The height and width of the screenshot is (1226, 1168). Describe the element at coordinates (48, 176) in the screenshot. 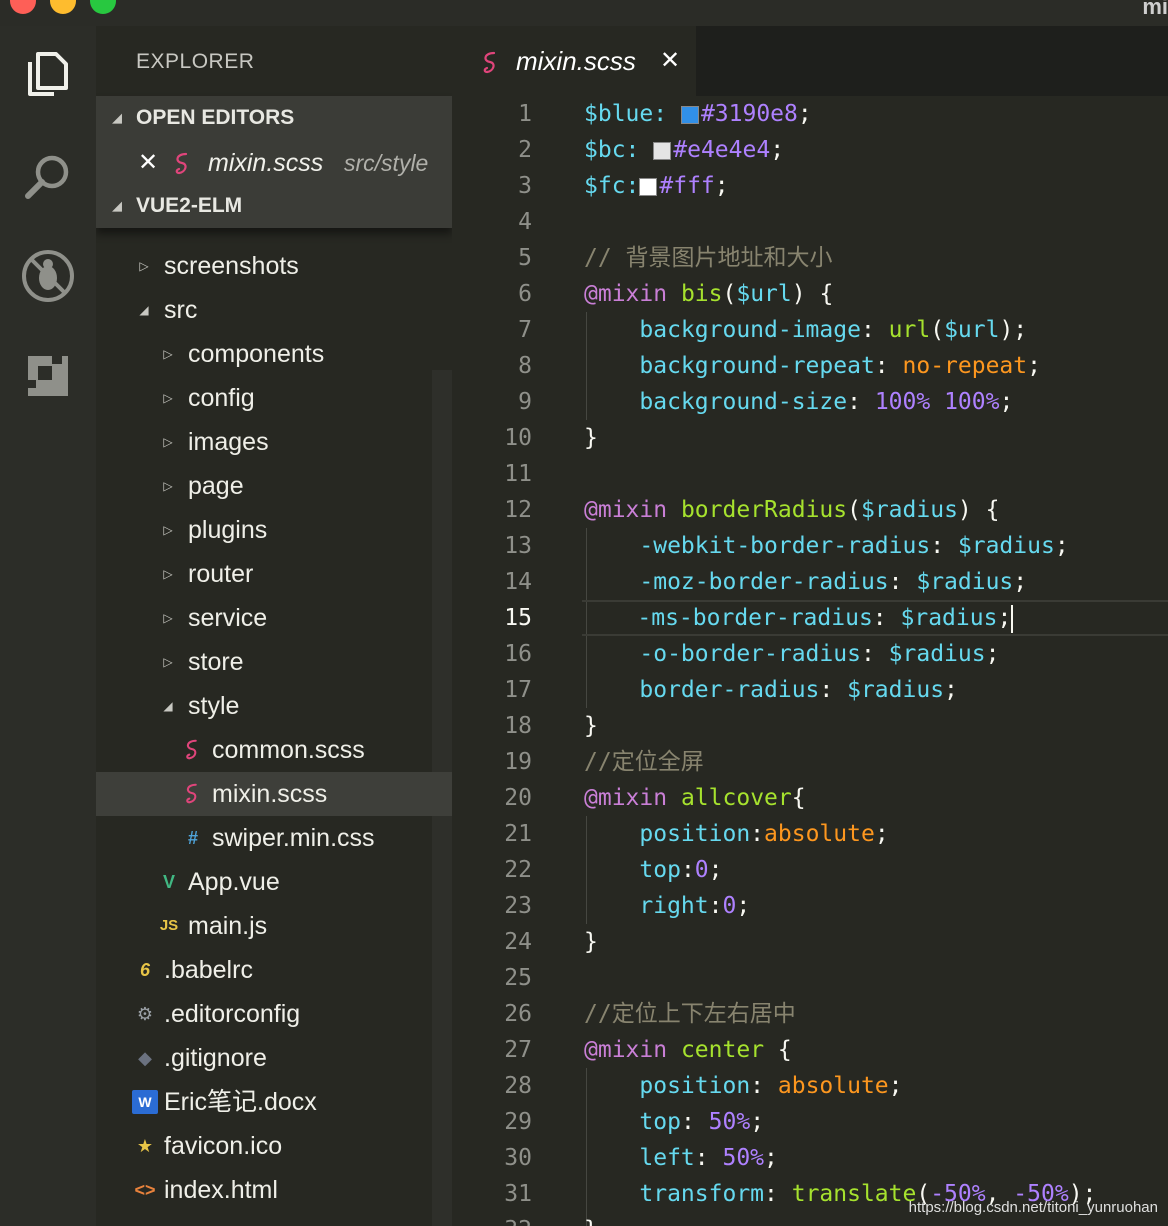

I see `search-icon` at that location.